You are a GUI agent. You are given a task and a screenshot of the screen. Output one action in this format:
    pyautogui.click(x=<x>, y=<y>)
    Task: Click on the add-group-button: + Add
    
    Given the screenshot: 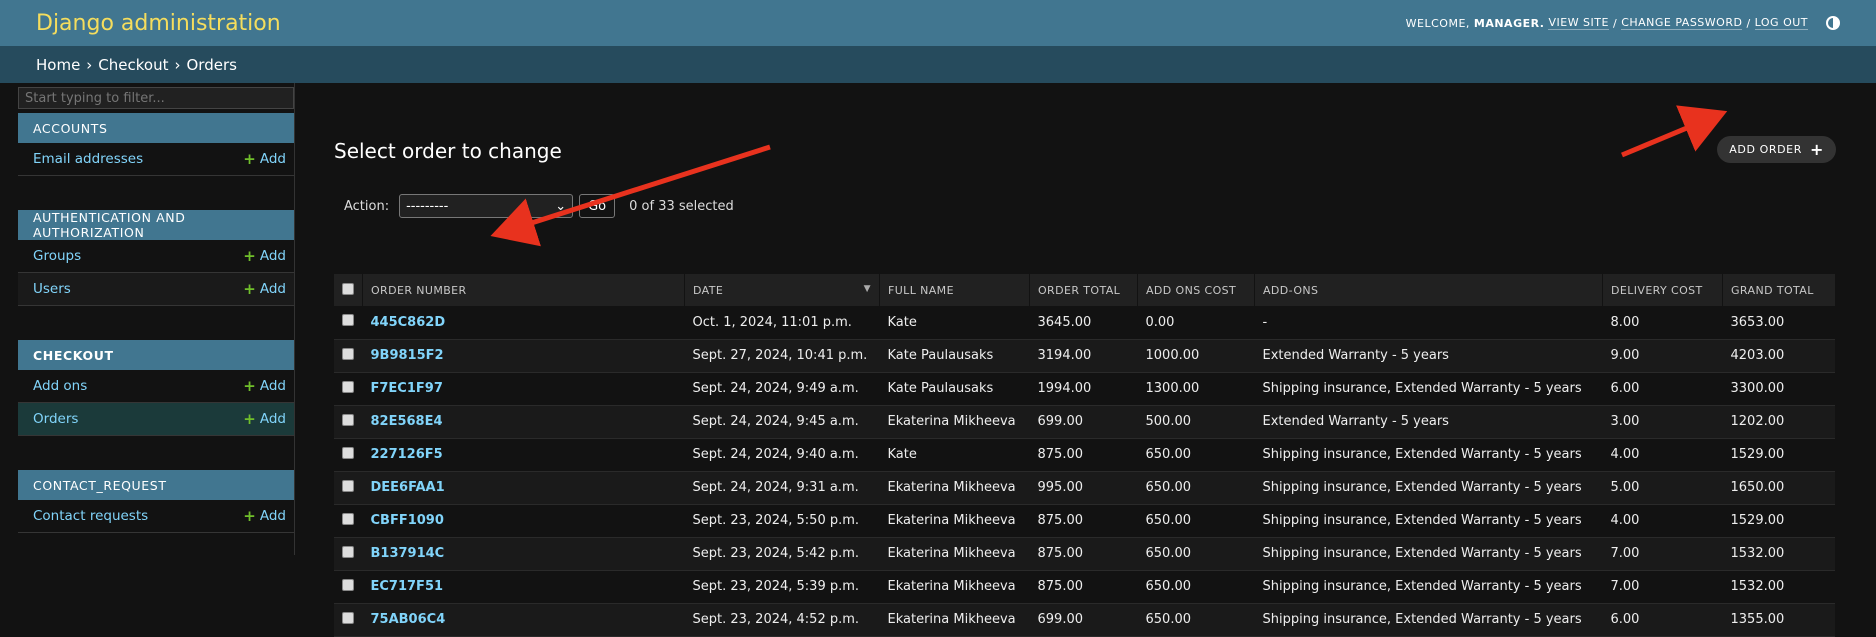 What is the action you would take?
    pyautogui.click(x=264, y=256)
    